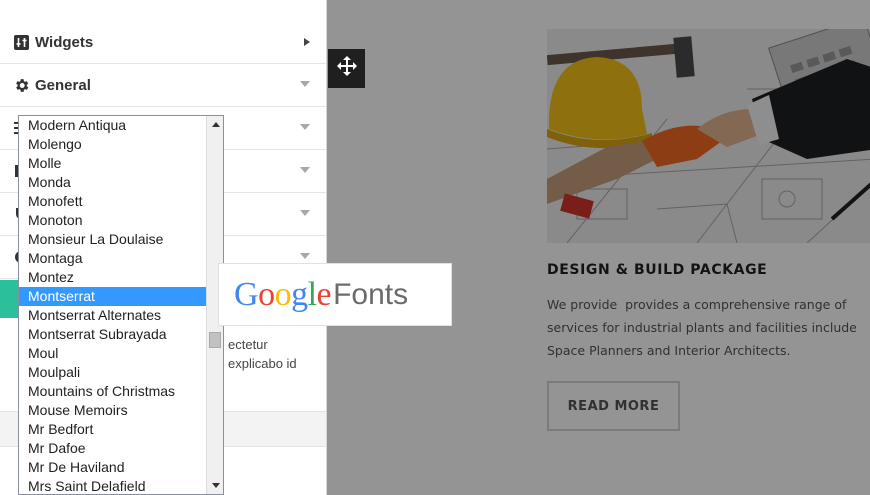 This screenshot has height=495, width=870. Describe the element at coordinates (113, 429) in the screenshot. I see `font-option: Mr Bedfort` at that location.